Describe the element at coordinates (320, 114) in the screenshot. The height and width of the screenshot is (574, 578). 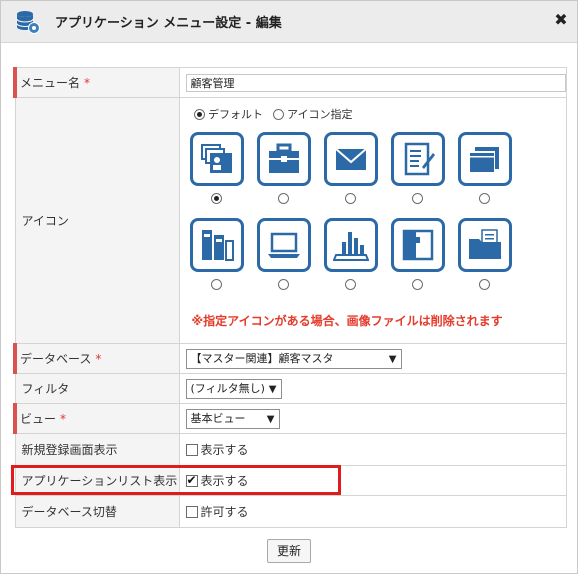
I see `custom-icon-radio-label: アイコン指定` at that location.